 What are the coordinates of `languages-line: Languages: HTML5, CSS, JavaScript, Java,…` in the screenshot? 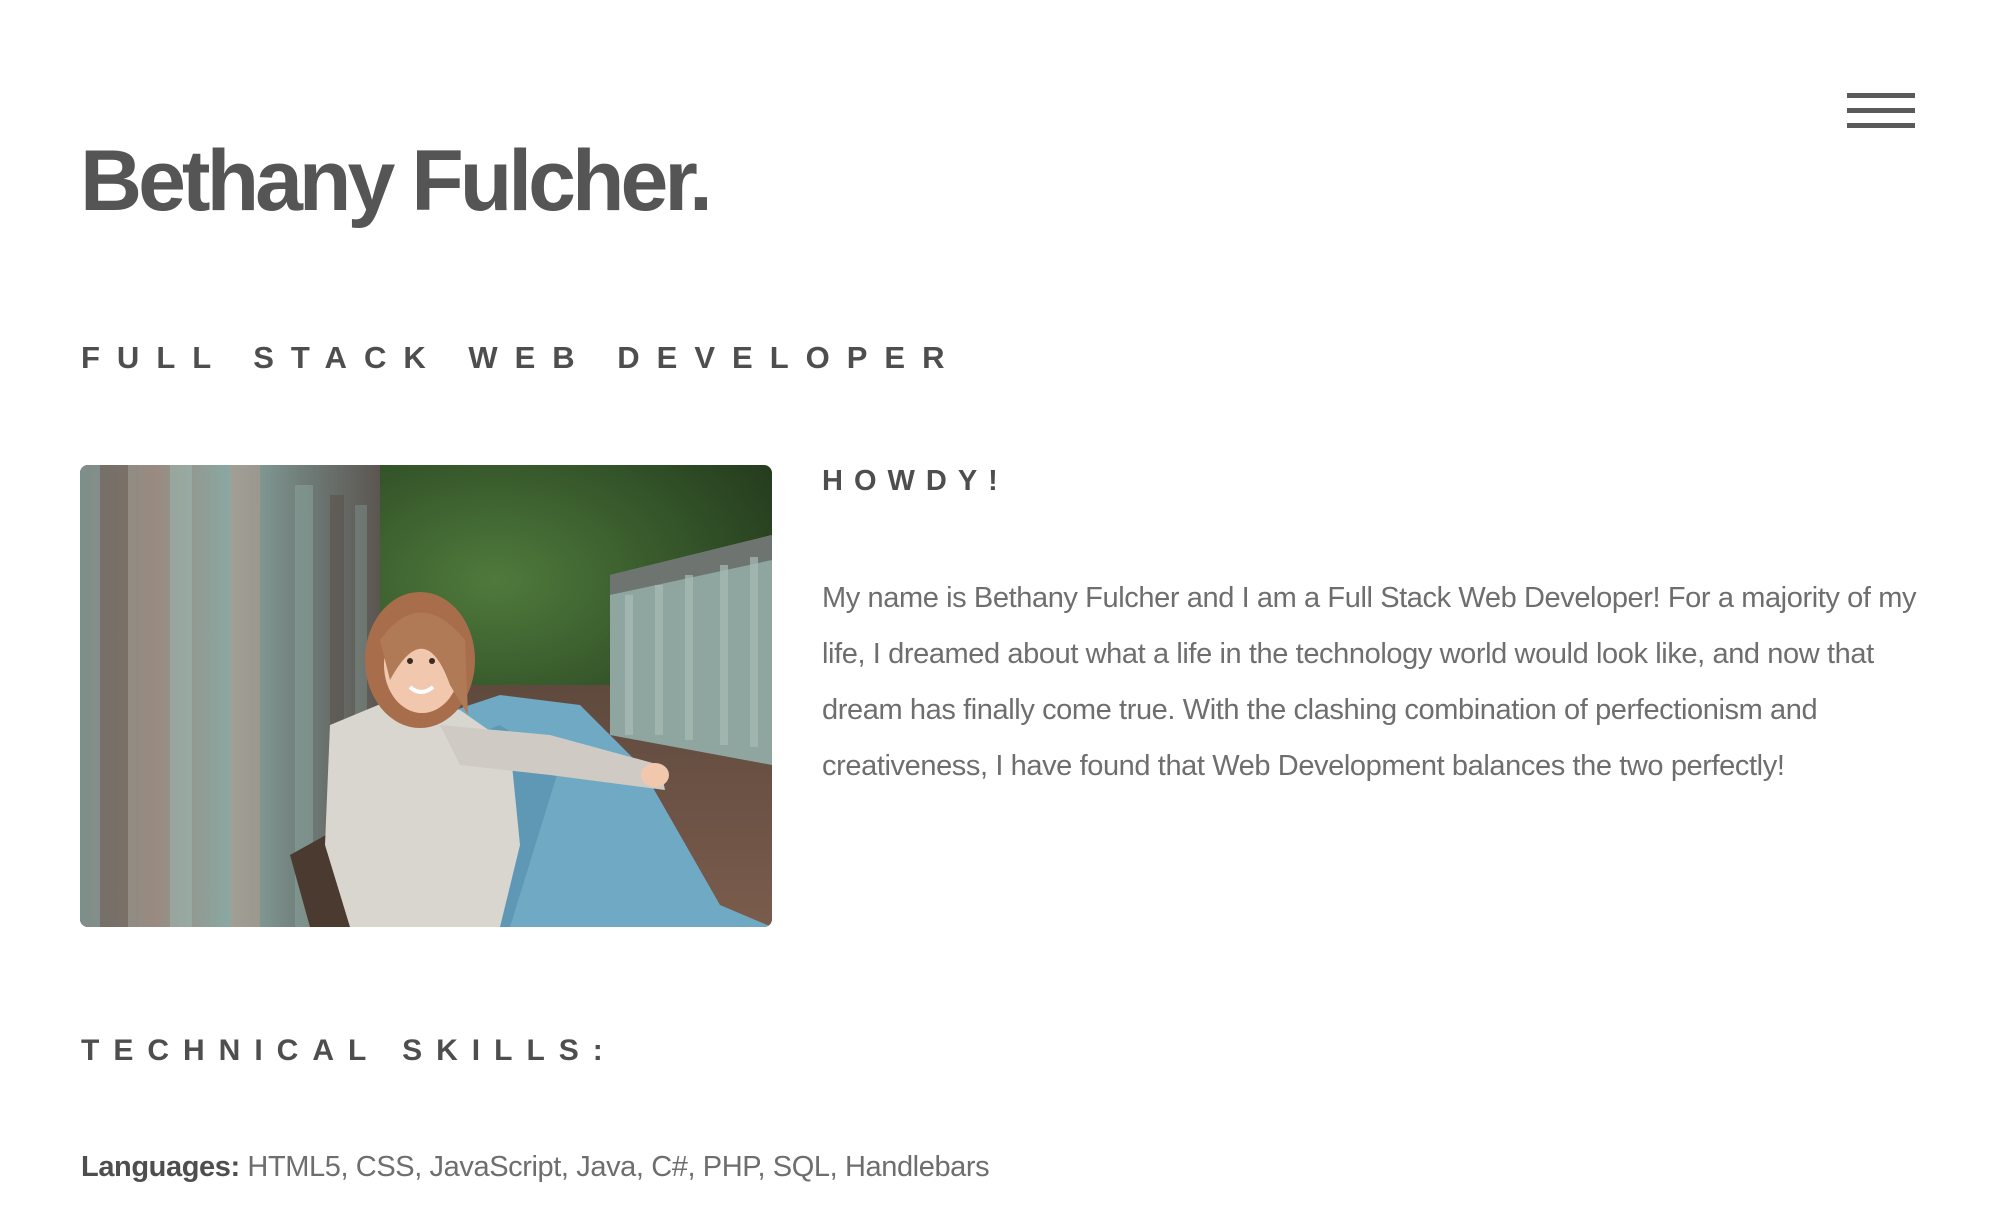 It's located at (535, 1167).